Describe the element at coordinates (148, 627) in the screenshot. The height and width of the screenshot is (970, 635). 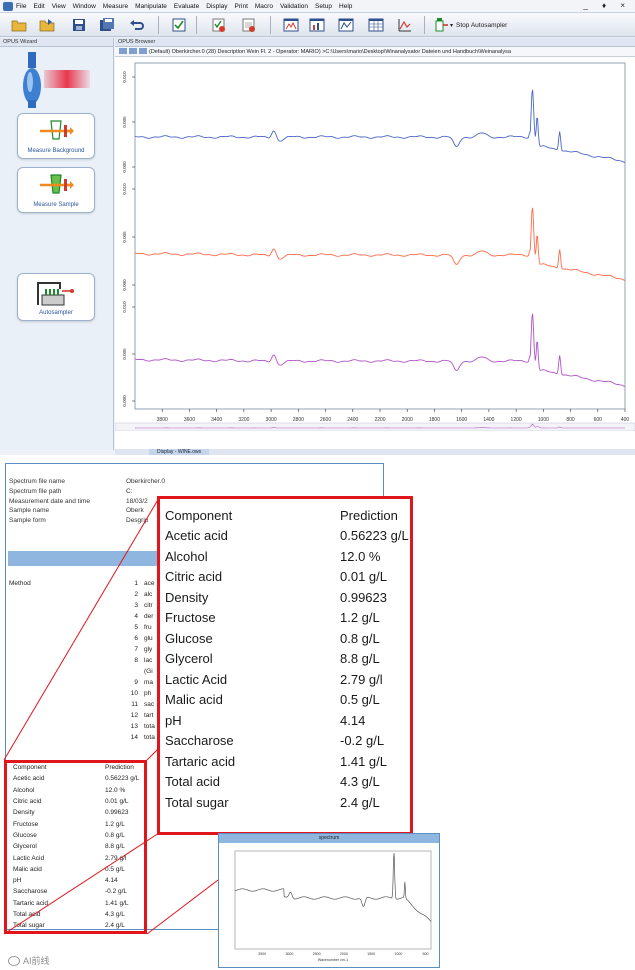
I see `method-item-text: fru` at that location.